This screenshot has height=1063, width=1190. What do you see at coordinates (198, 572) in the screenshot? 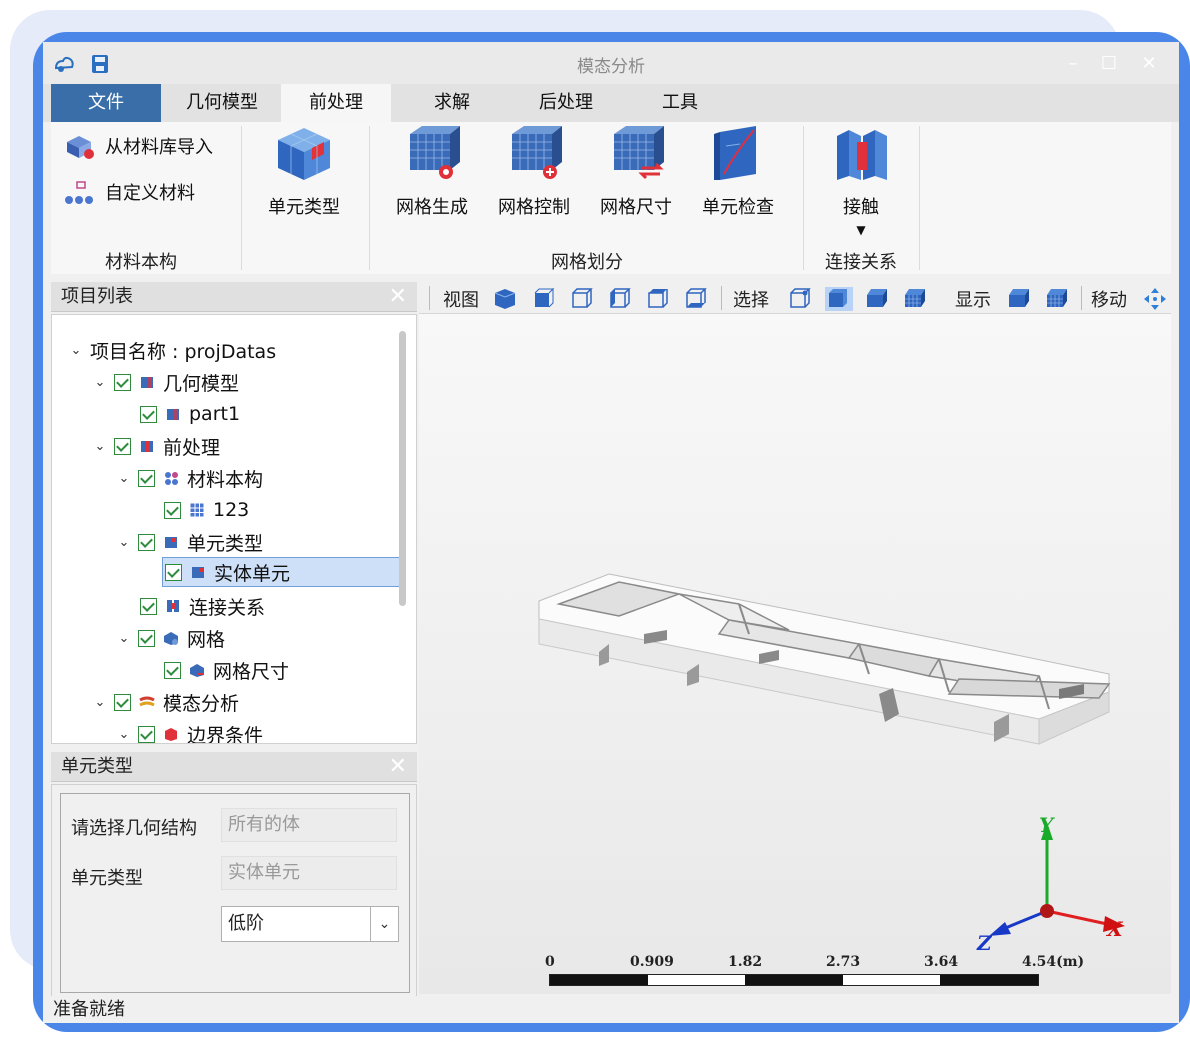
I see `solid-element-icon` at bounding box center [198, 572].